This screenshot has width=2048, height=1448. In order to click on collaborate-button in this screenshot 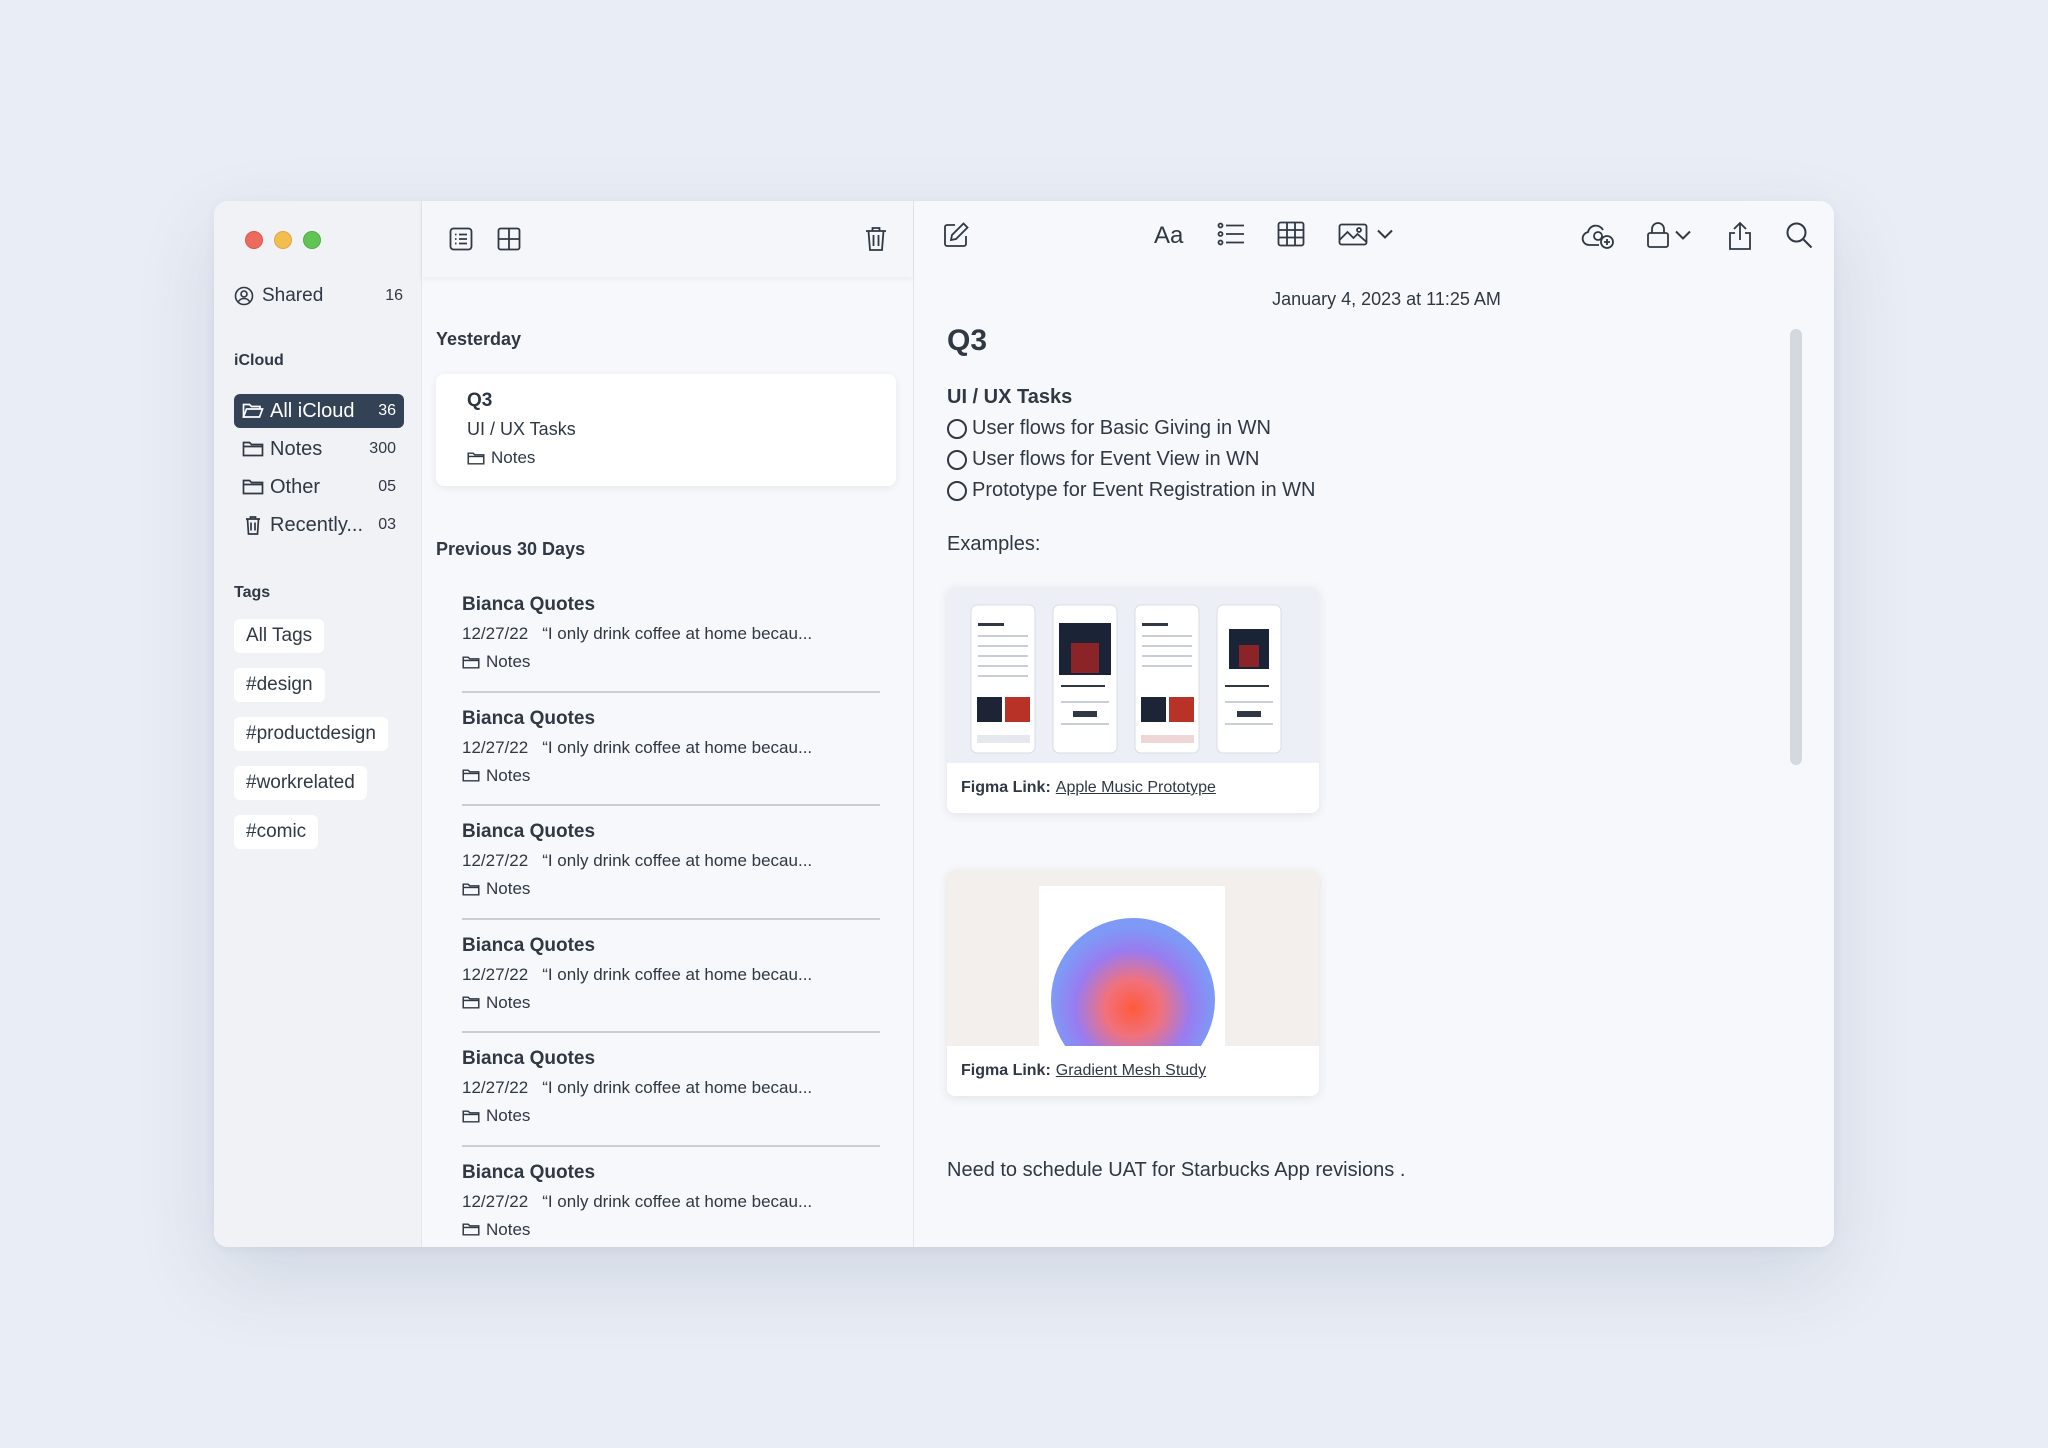, I will do `click(1598, 236)`.